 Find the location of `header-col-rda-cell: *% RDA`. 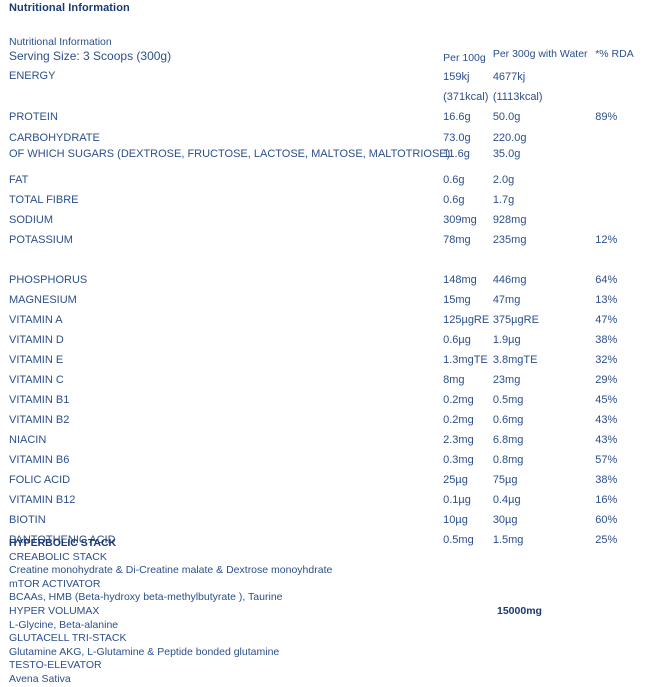

header-col-rda-cell: *% RDA is located at coordinates (622, 51).